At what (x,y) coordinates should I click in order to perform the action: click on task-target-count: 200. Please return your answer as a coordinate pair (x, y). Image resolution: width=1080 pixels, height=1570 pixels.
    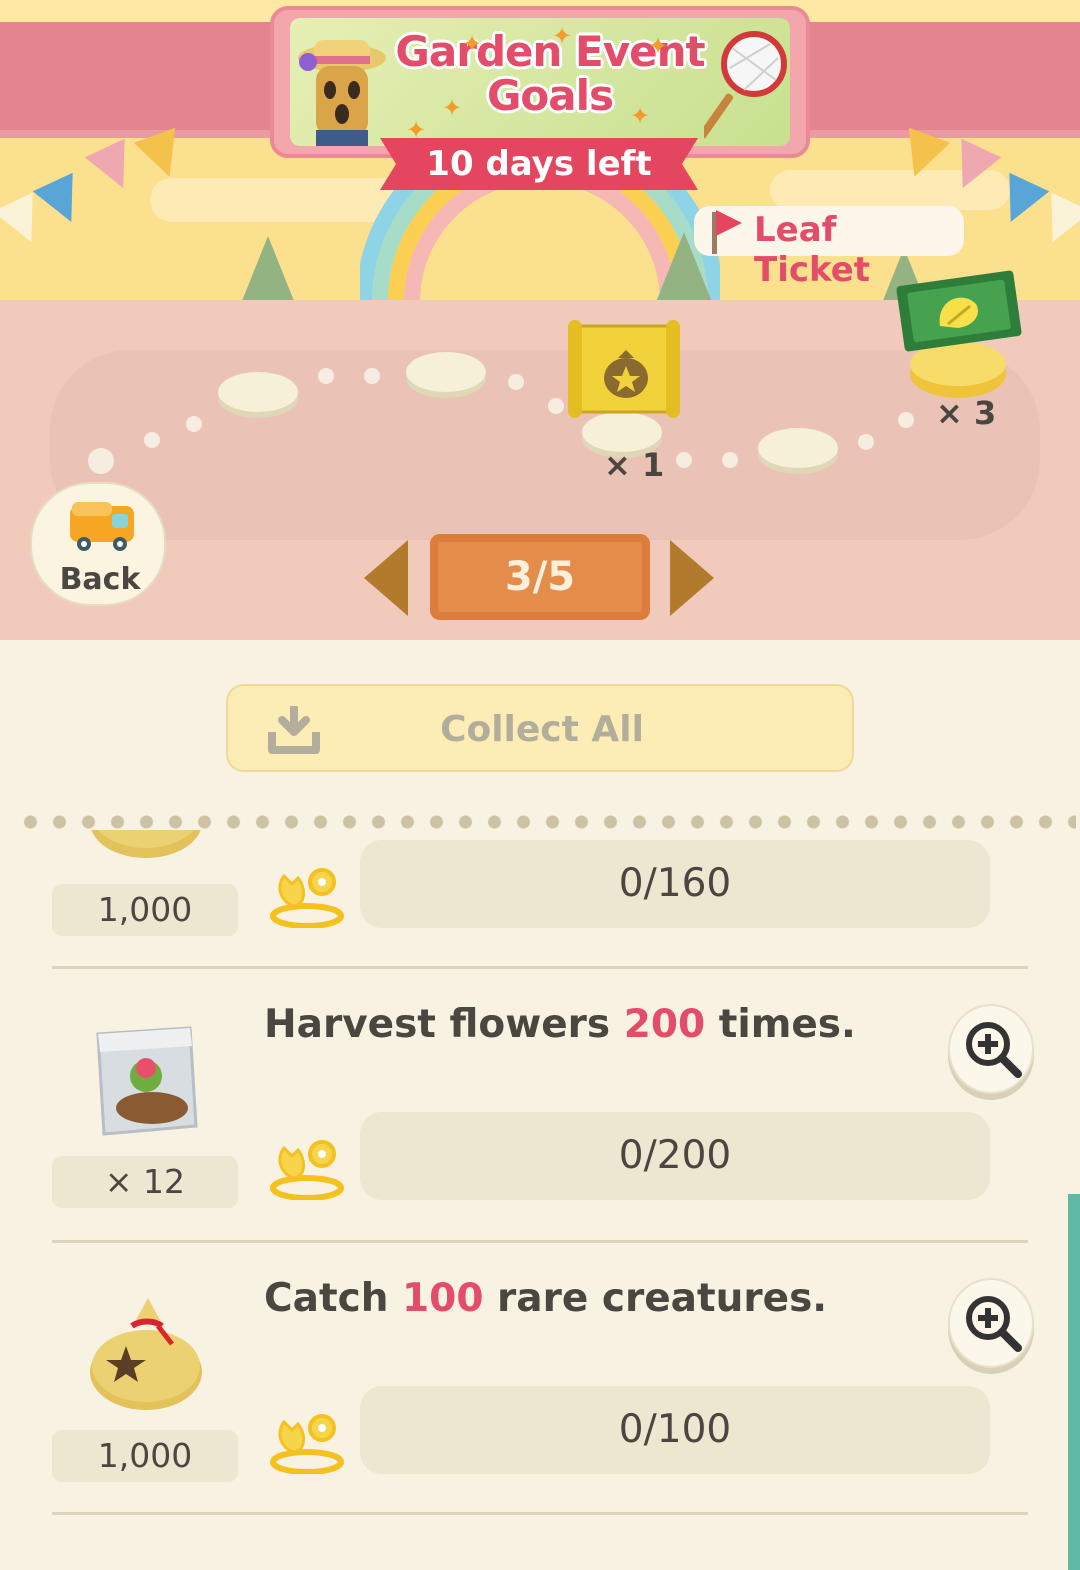
    Looking at the image, I should click on (664, 1024).